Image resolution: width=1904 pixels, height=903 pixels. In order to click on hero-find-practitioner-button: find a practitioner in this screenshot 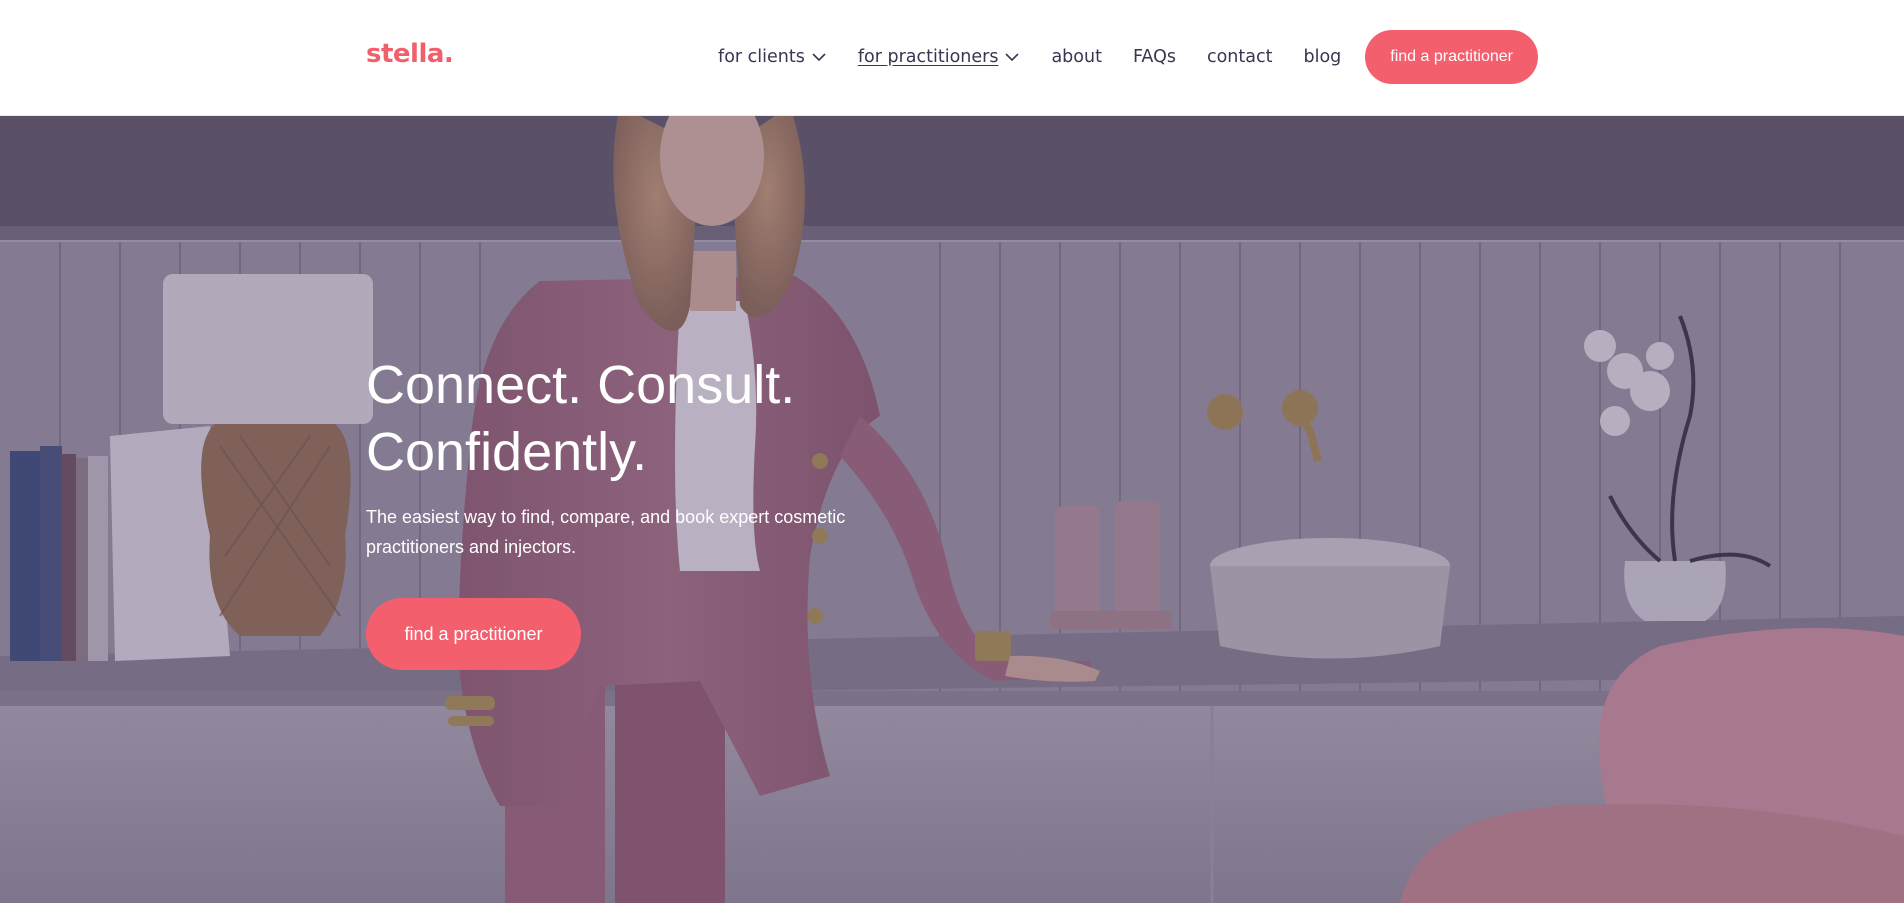, I will do `click(473, 634)`.